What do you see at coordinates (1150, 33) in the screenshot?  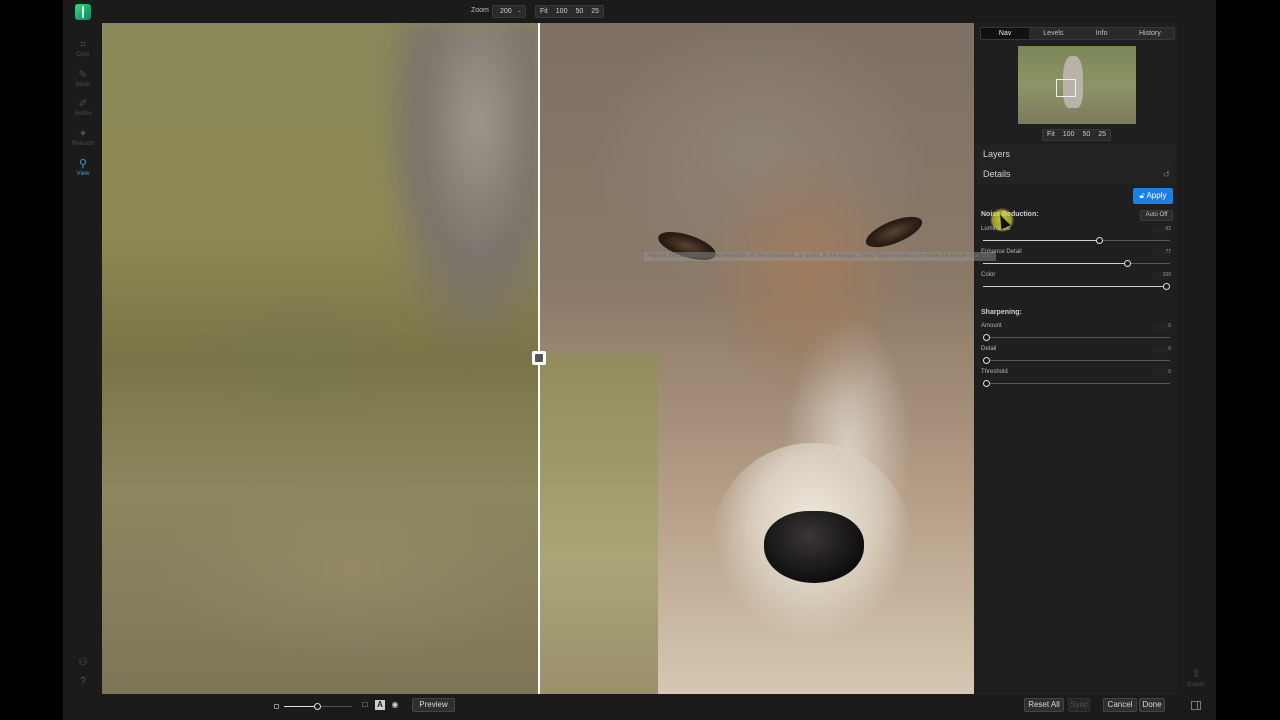 I see `tab-history: History` at bounding box center [1150, 33].